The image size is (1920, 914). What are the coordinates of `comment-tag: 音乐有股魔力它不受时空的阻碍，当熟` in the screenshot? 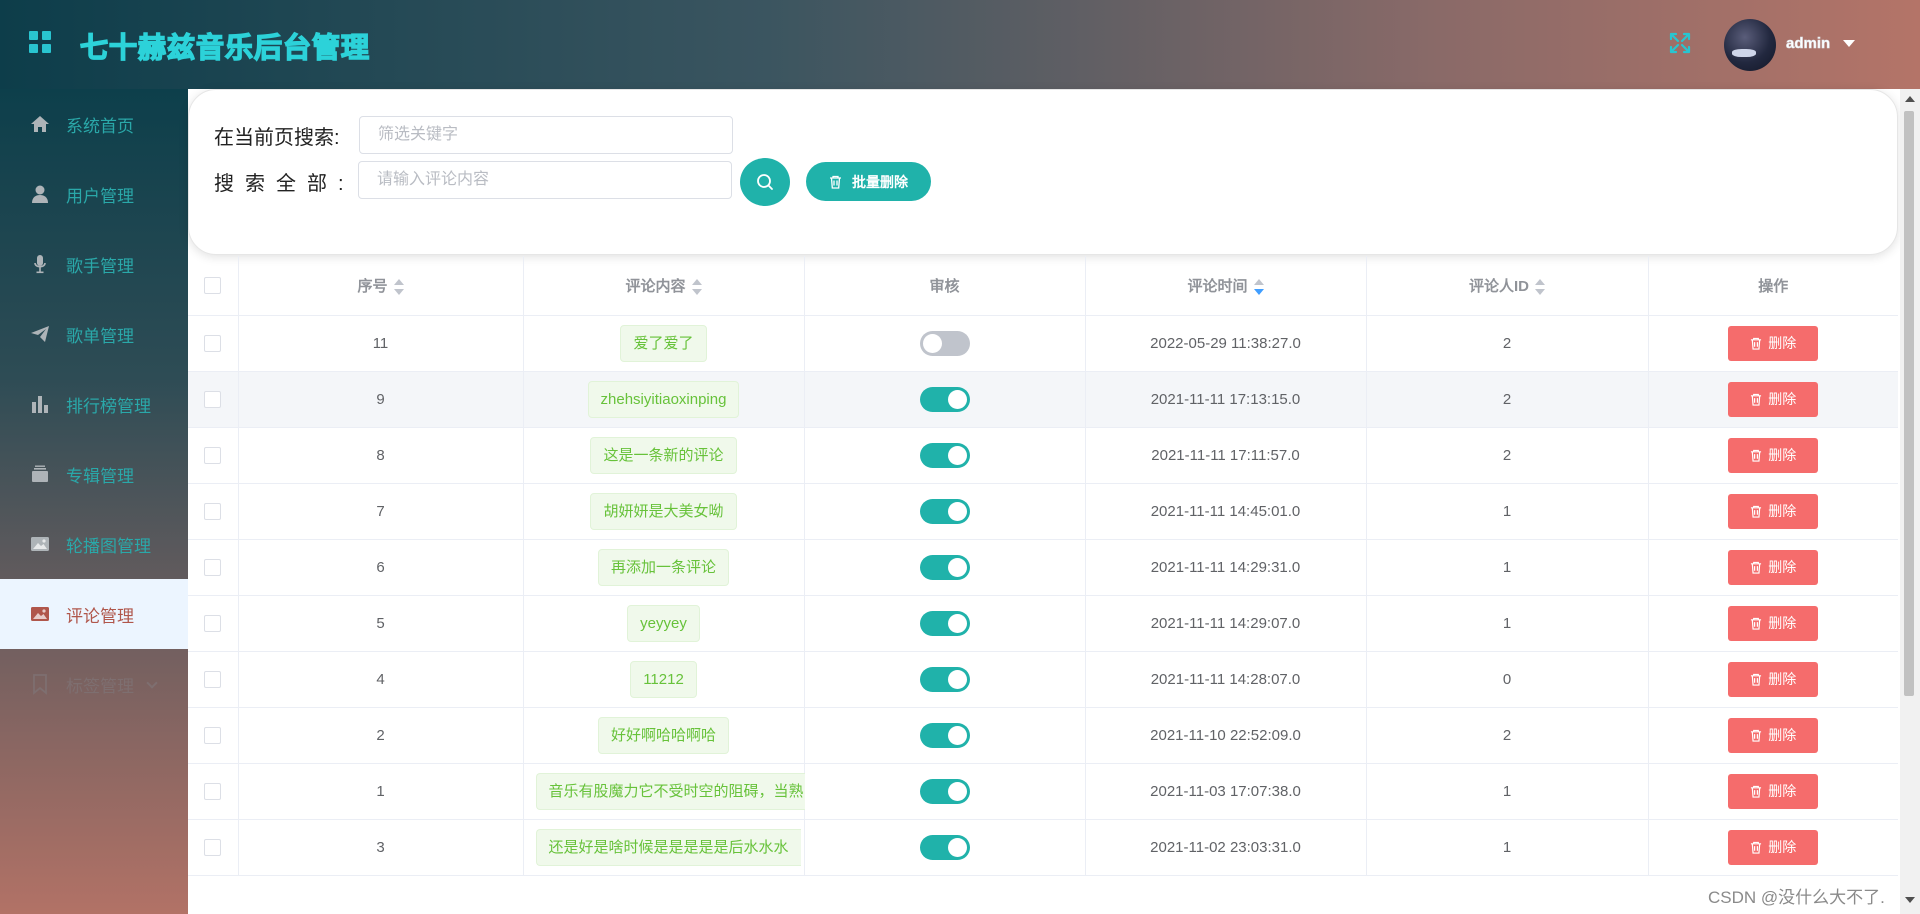 It's located at (670, 791).